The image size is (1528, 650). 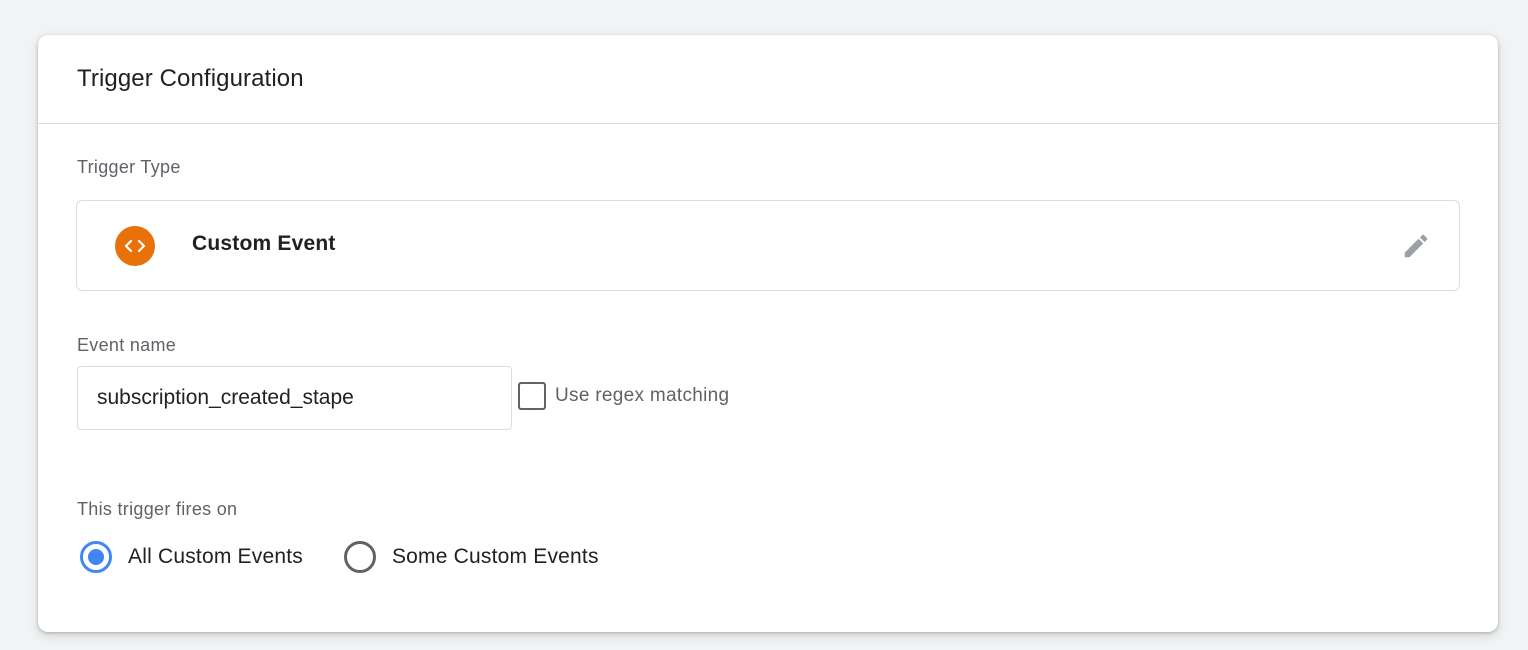 I want to click on card-header: Trigger Configuration, so click(x=768, y=79).